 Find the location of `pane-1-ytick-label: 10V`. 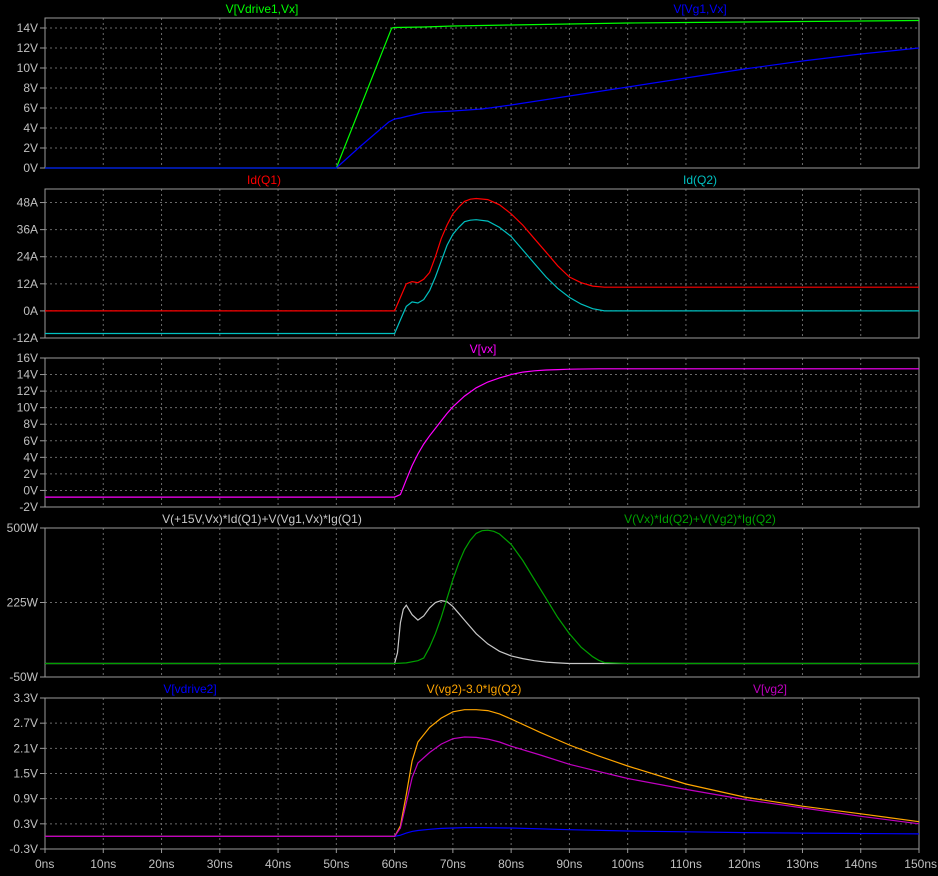

pane-1-ytick-label: 10V is located at coordinates (27, 68).